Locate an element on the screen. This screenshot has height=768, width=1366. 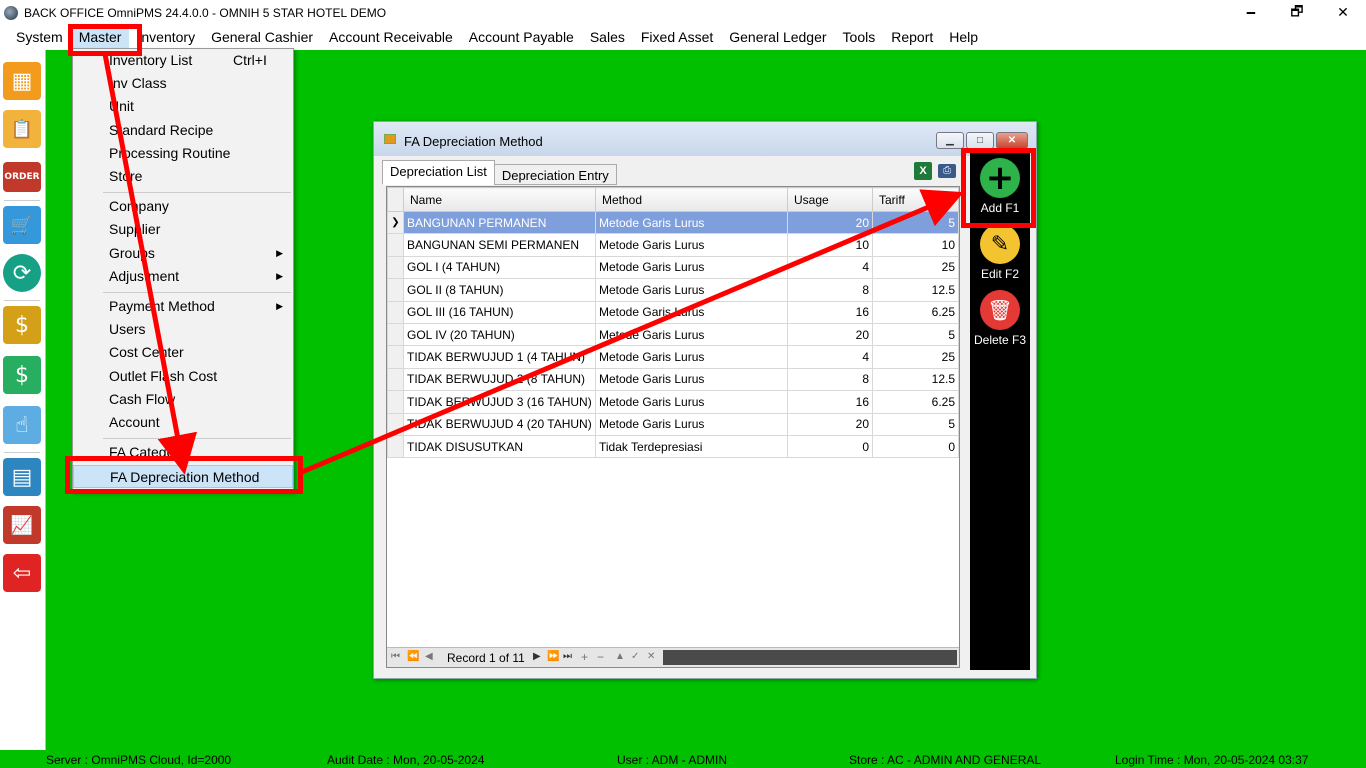
cell-name: GOL IV (20 TAHUN) is located at coordinates (499, 334).